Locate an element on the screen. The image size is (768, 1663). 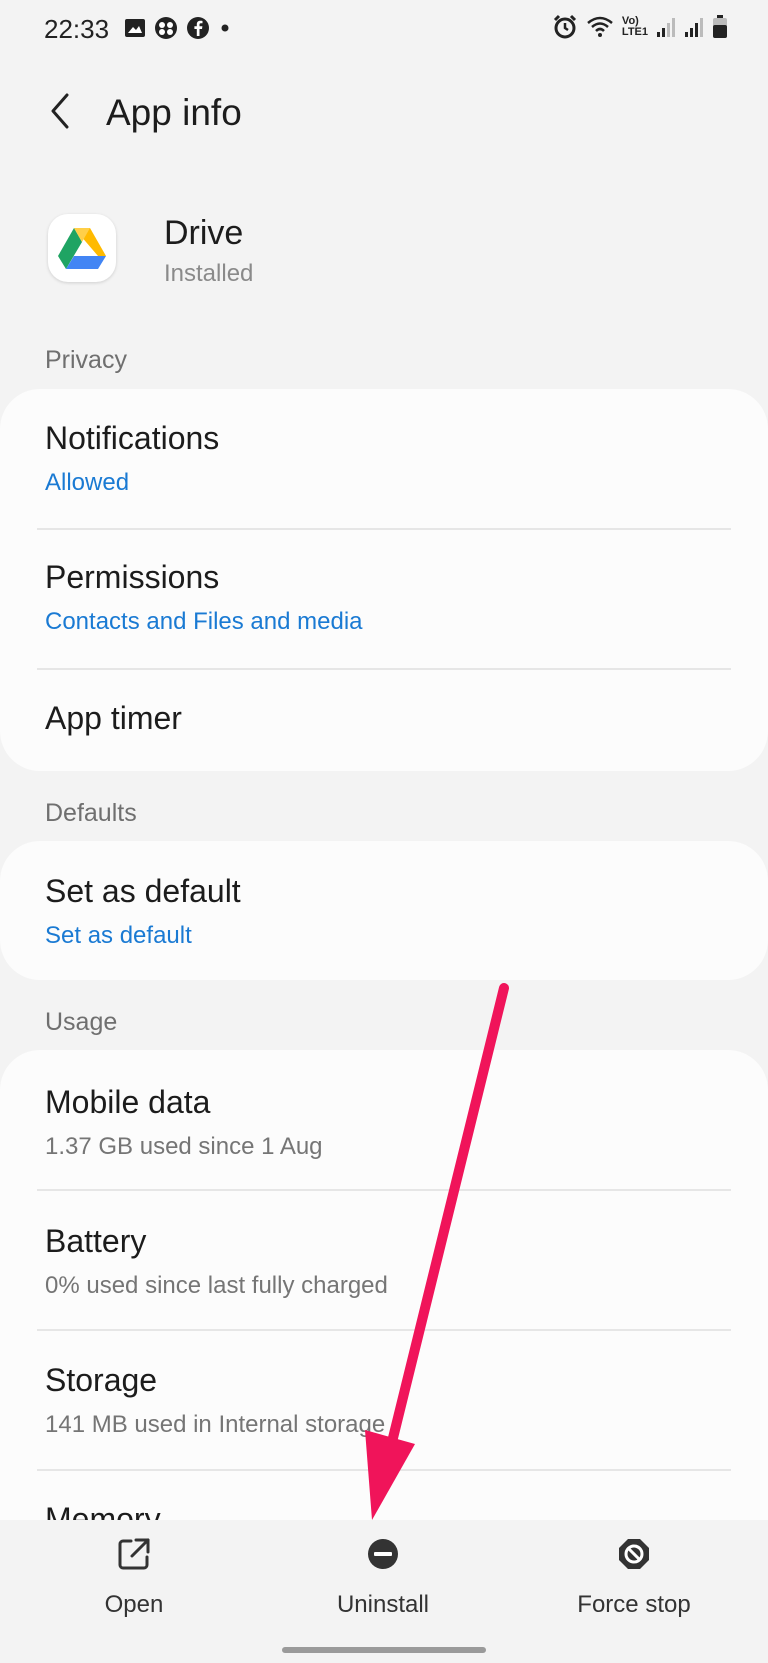
open-button: Open is located at coordinates (134, 1577).